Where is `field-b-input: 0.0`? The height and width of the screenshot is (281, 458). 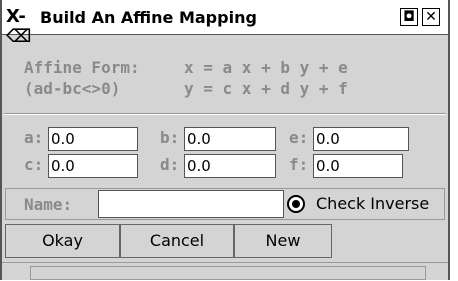
field-b-input: 0.0 is located at coordinates (230, 139).